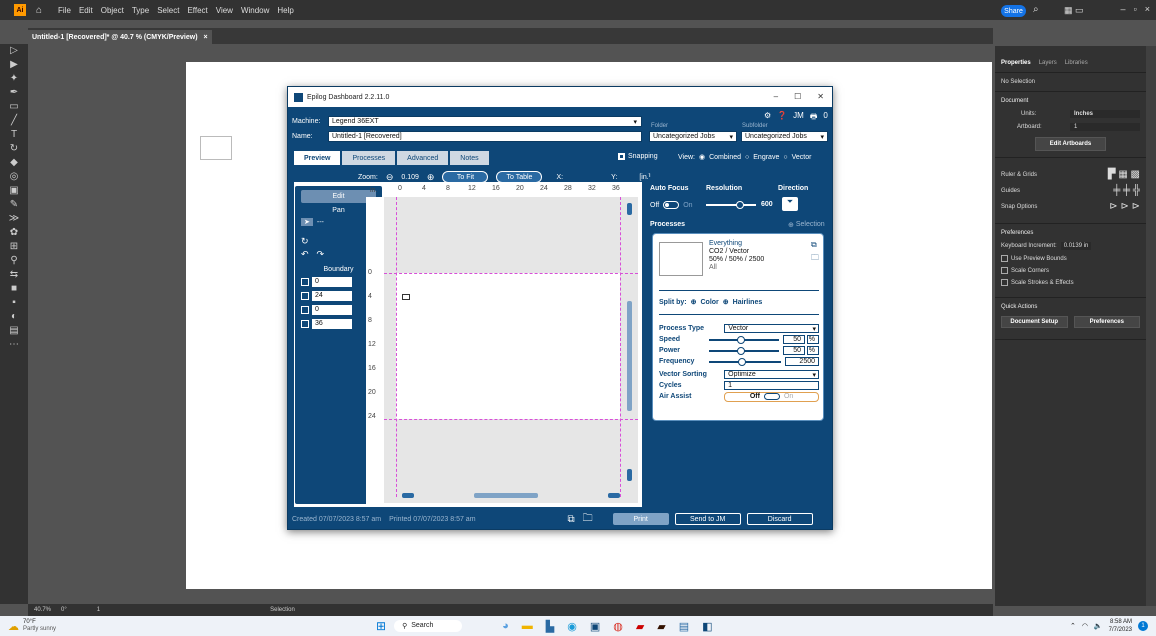 Image resolution: width=1156 pixels, height=636 pixels. Describe the element at coordinates (320, 222) in the screenshot. I see `pan-dash-icon: ---` at that location.